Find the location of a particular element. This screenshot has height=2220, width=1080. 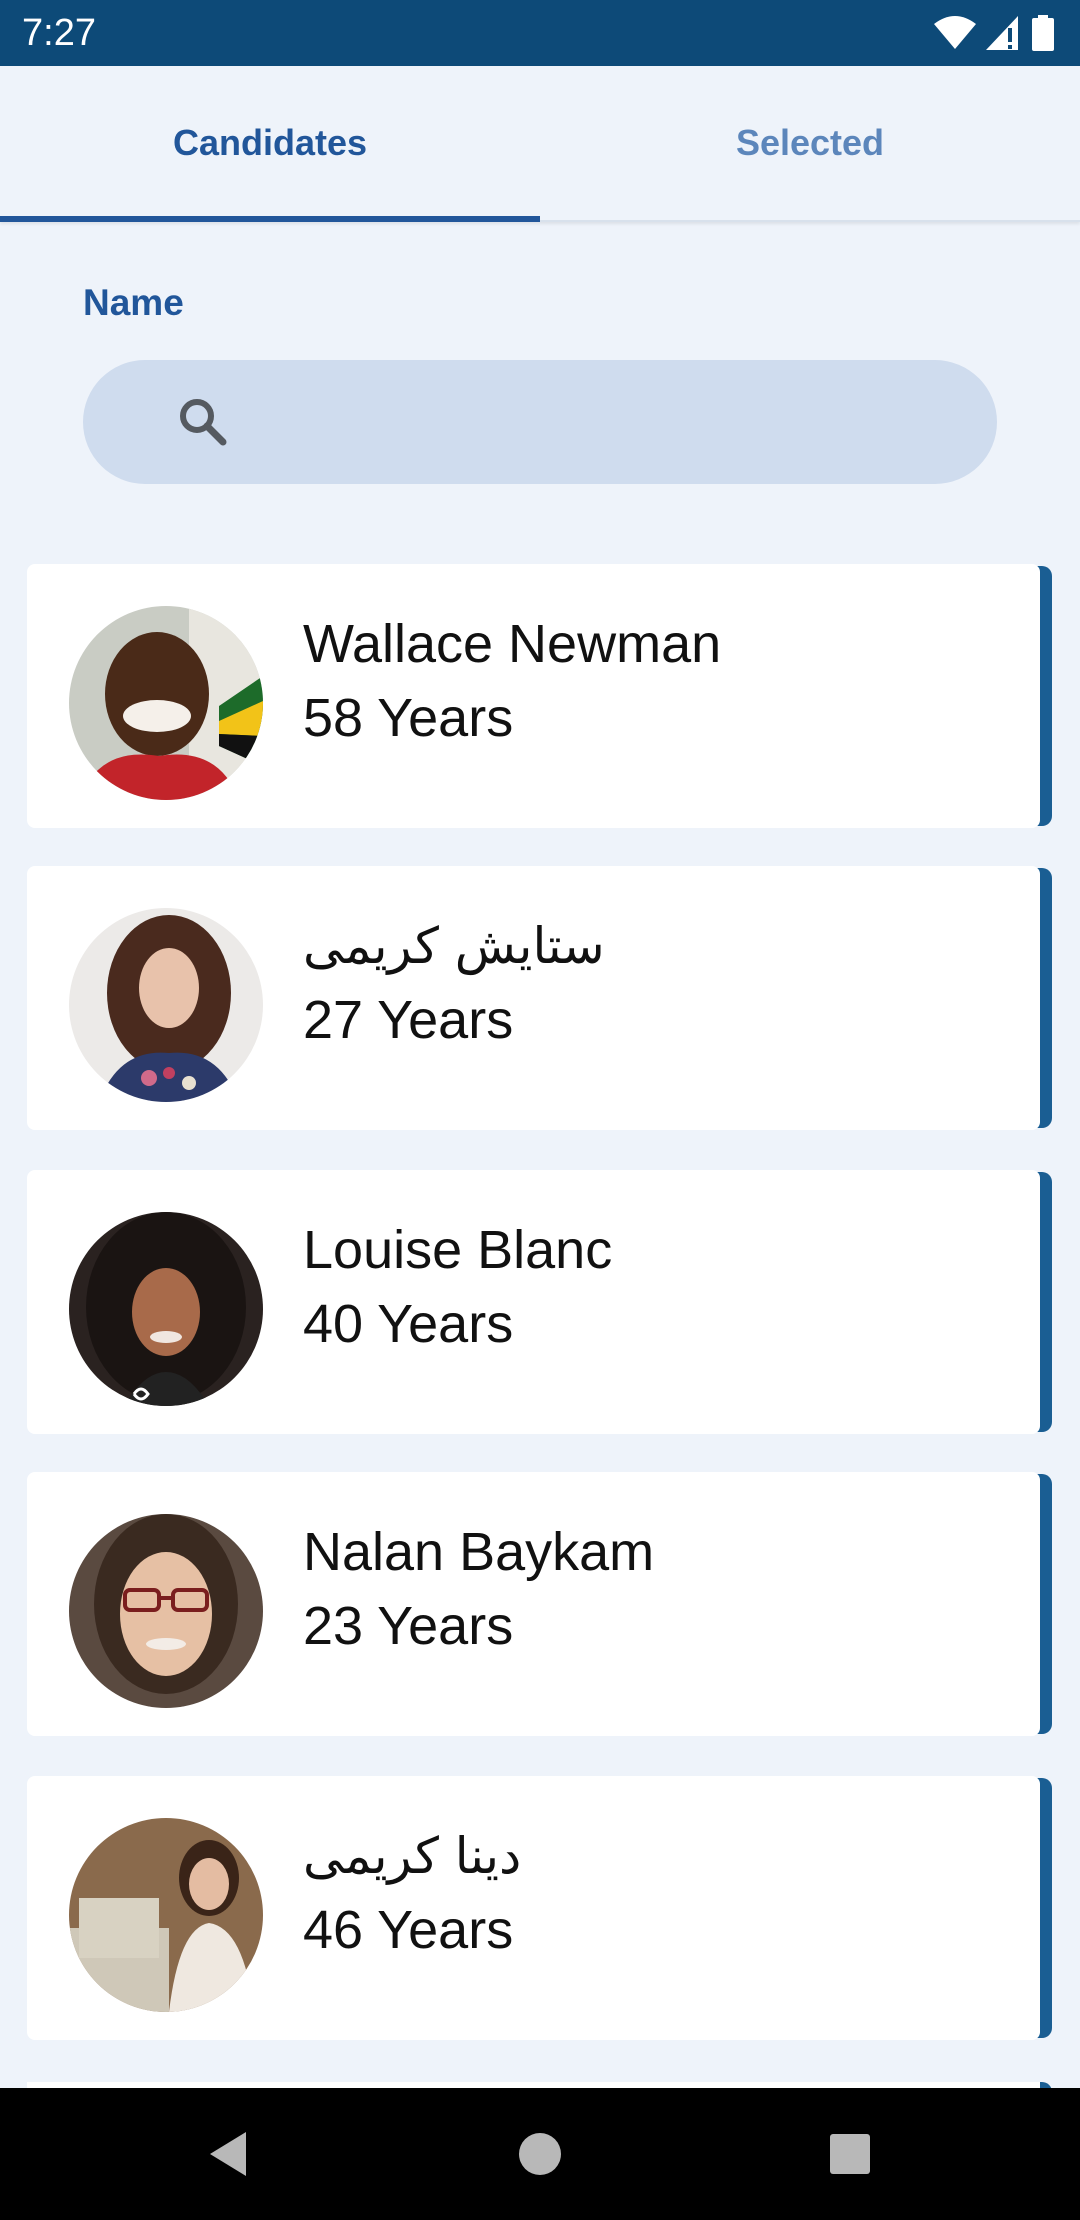

candidate-name: Wallace Newman is located at coordinates (512, 644).